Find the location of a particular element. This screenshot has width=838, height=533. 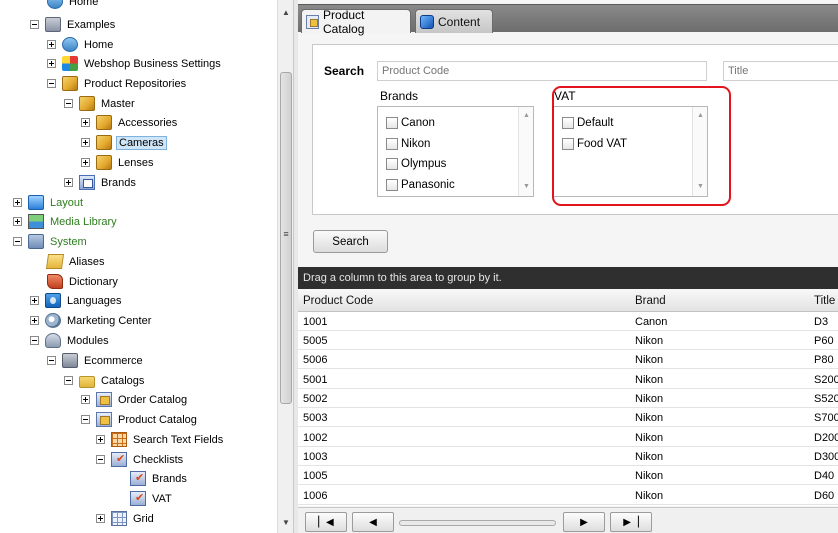

tree-item-product-repositories: Product Repositories is located at coordinates (117, 83).